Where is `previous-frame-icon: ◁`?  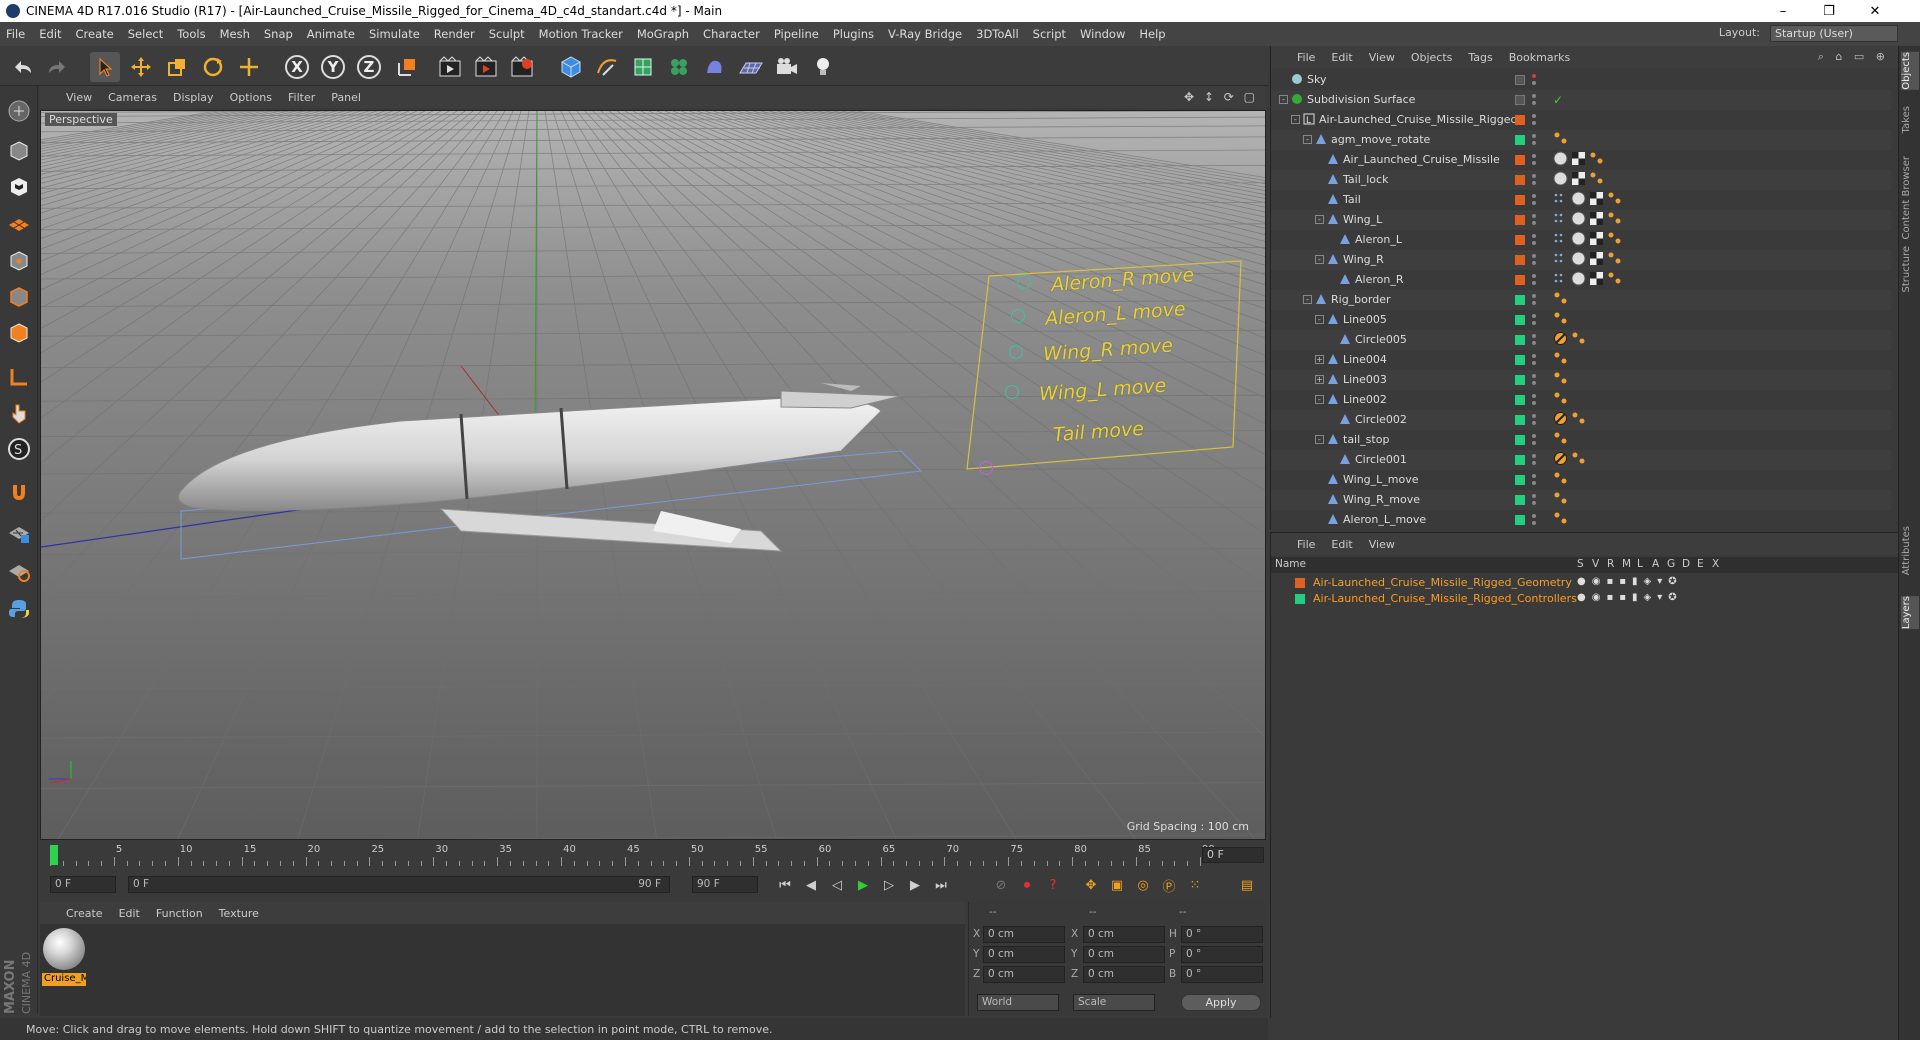
previous-frame-icon: ◁ is located at coordinates (837, 885).